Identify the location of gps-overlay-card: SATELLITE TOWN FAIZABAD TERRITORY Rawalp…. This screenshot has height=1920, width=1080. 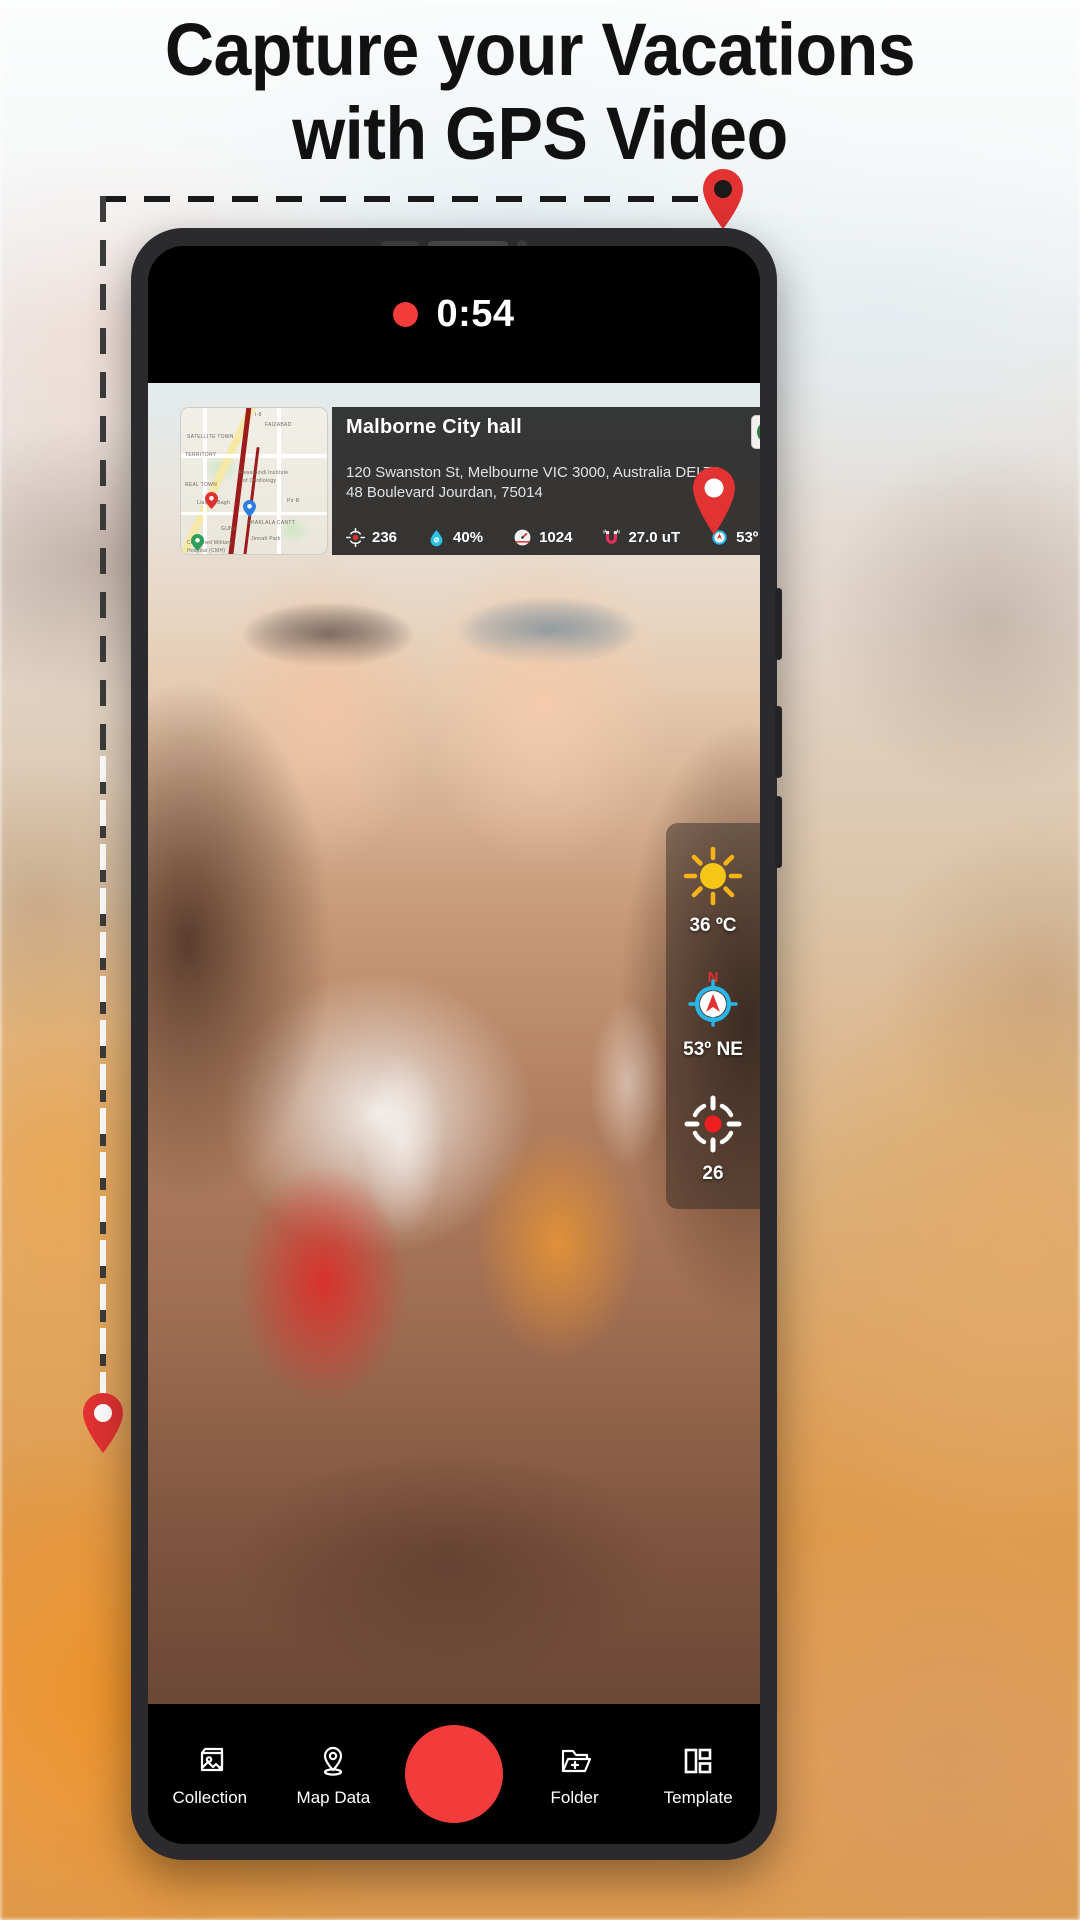
(470, 481).